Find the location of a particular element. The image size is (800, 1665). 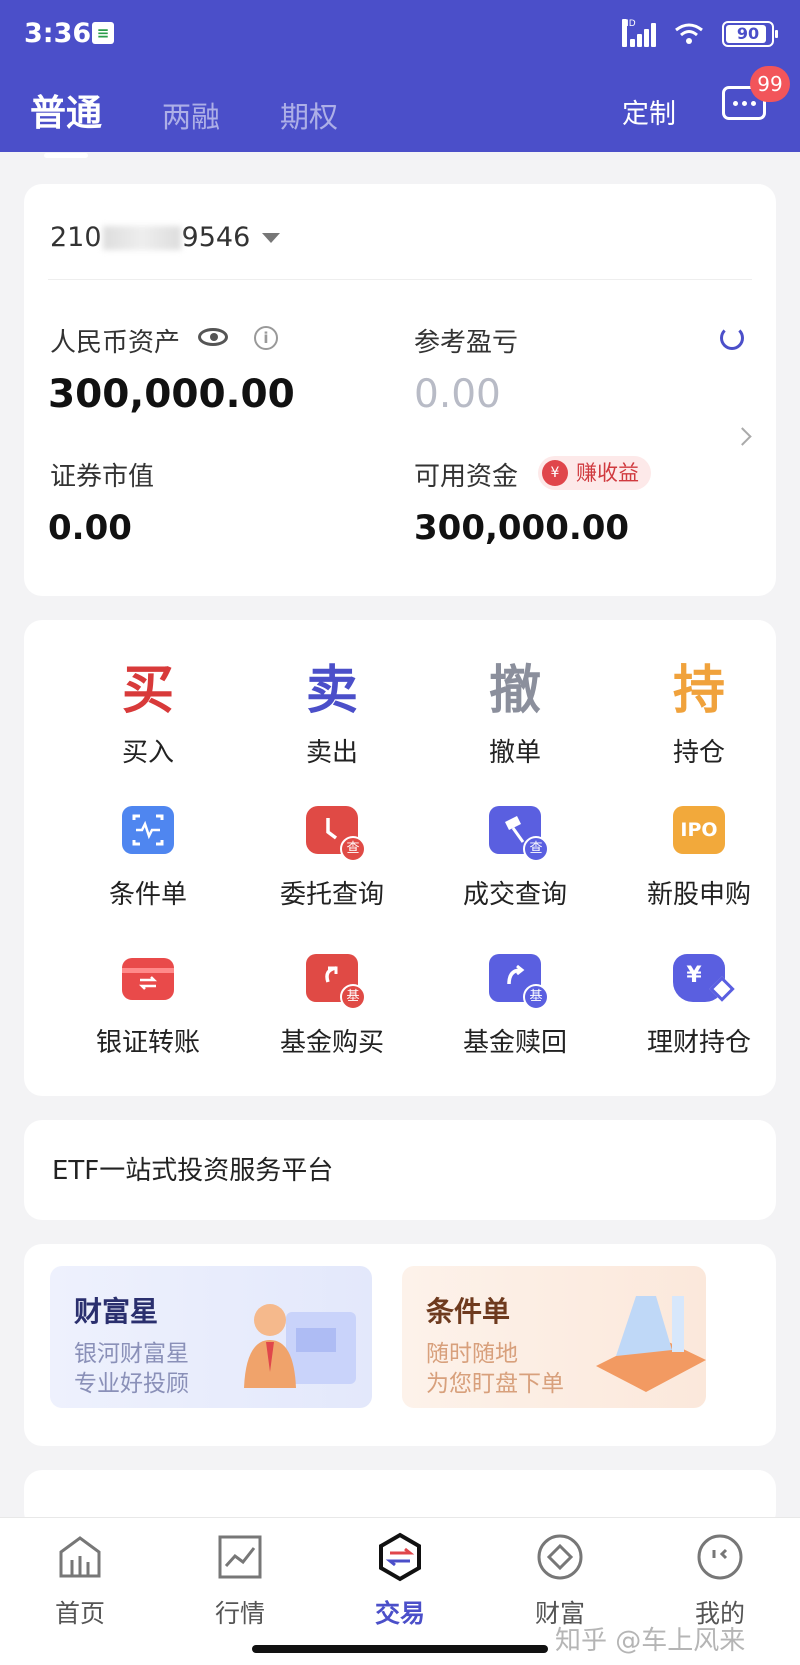

battery-level: 90 is located at coordinates (748, 33).